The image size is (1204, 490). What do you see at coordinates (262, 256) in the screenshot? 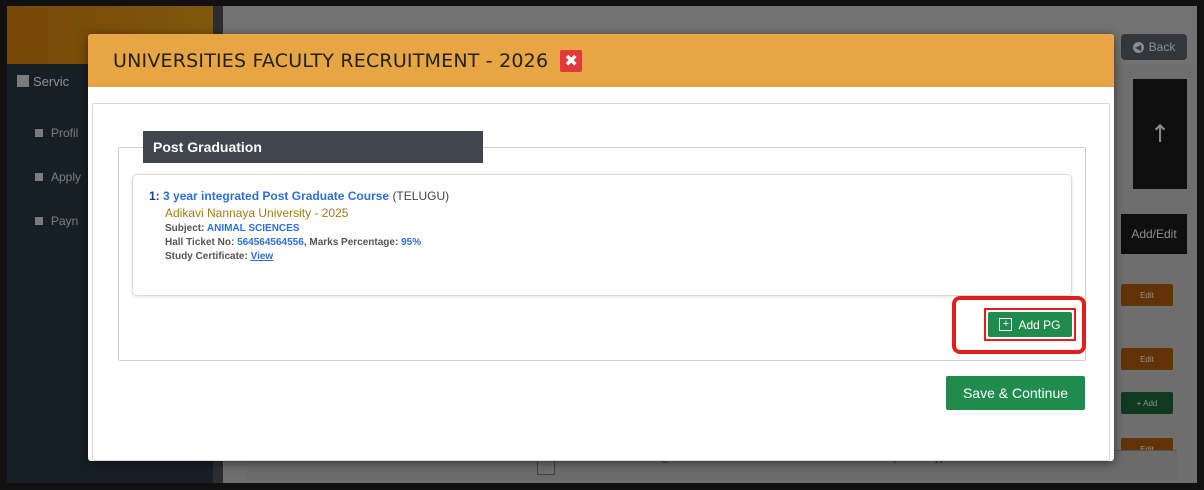
I see `view-certificate-link: View` at bounding box center [262, 256].